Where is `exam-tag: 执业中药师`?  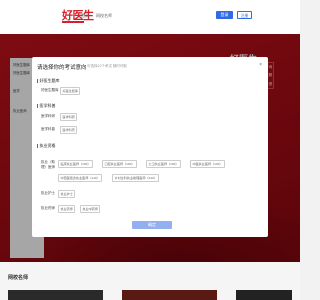 exam-tag: 执业中药师 is located at coordinates (90, 209).